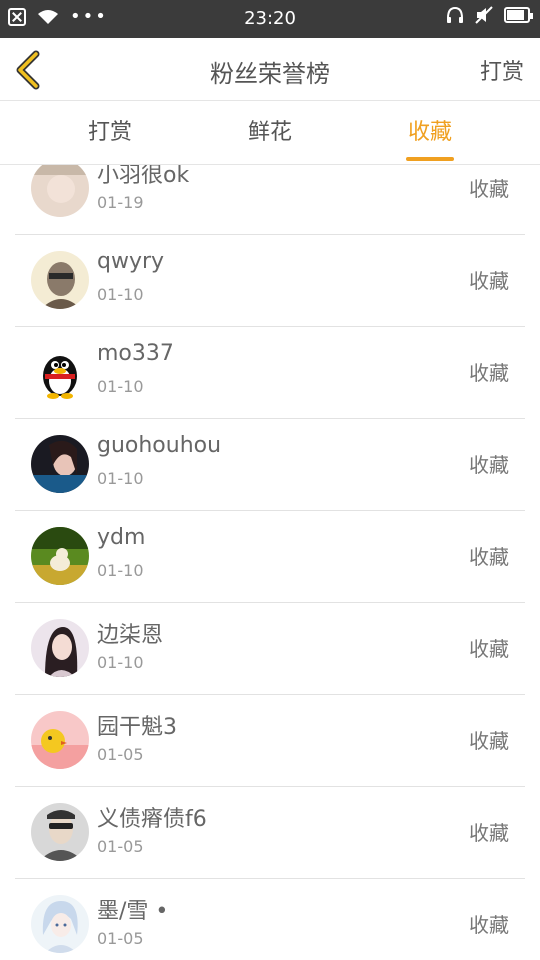  I want to click on avatar-puppy-icon, so click(60, 556).